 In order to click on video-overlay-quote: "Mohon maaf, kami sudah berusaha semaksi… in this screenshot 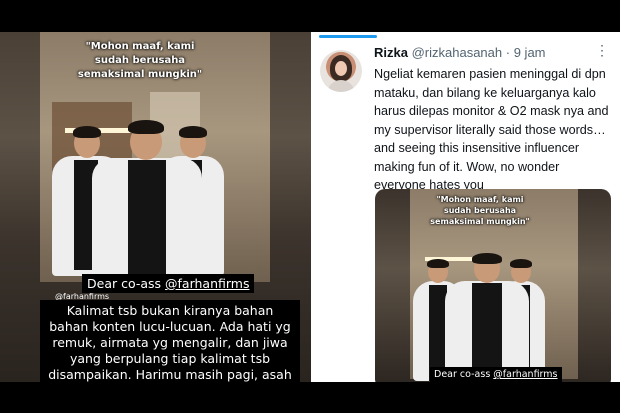, I will do `click(140, 60)`.